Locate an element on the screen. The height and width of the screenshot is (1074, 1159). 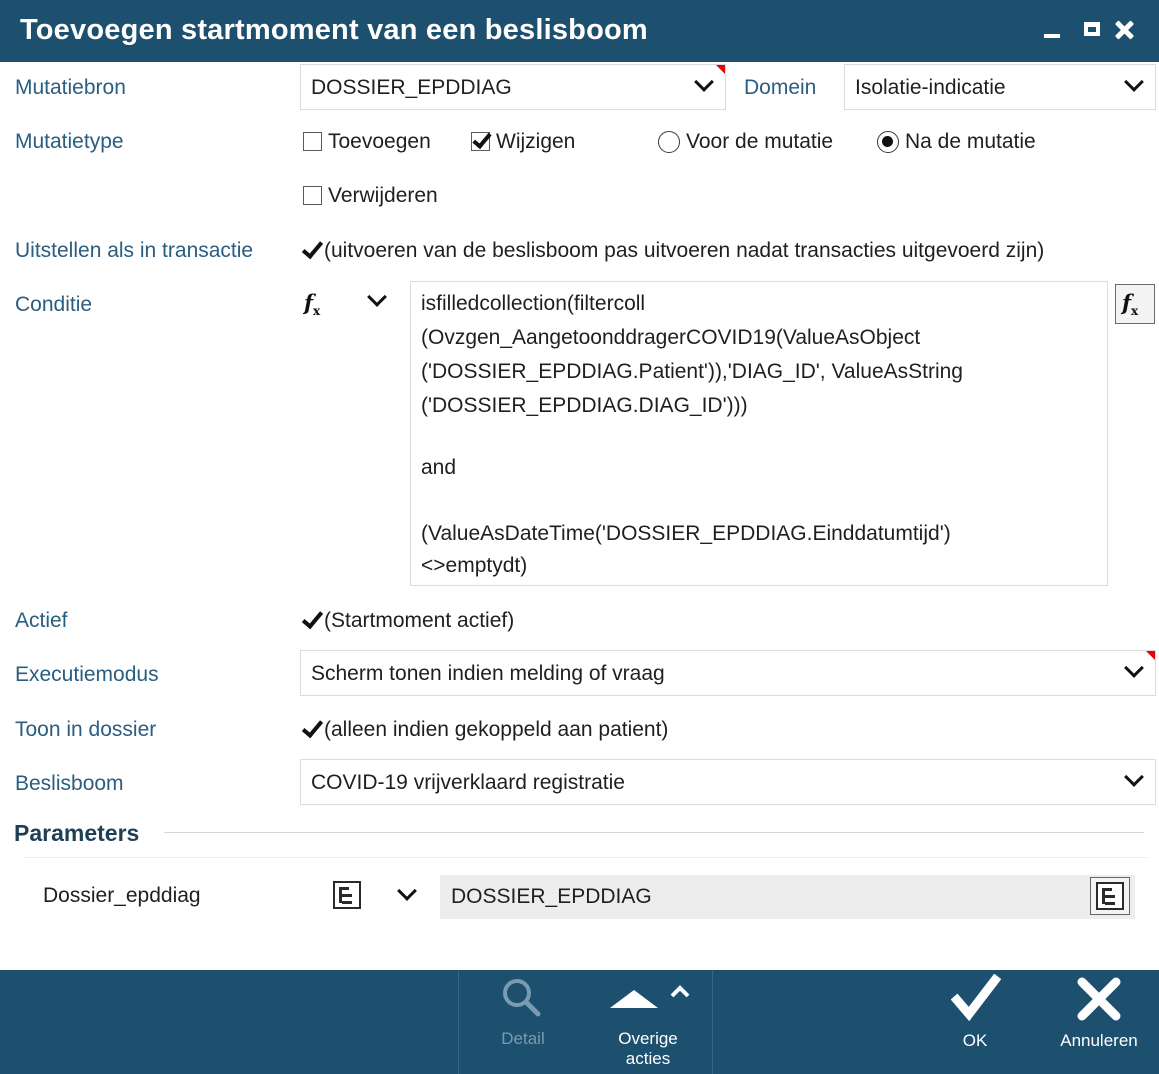
uitstellen-label: Uitstellen als in transactie is located at coordinates (134, 250).